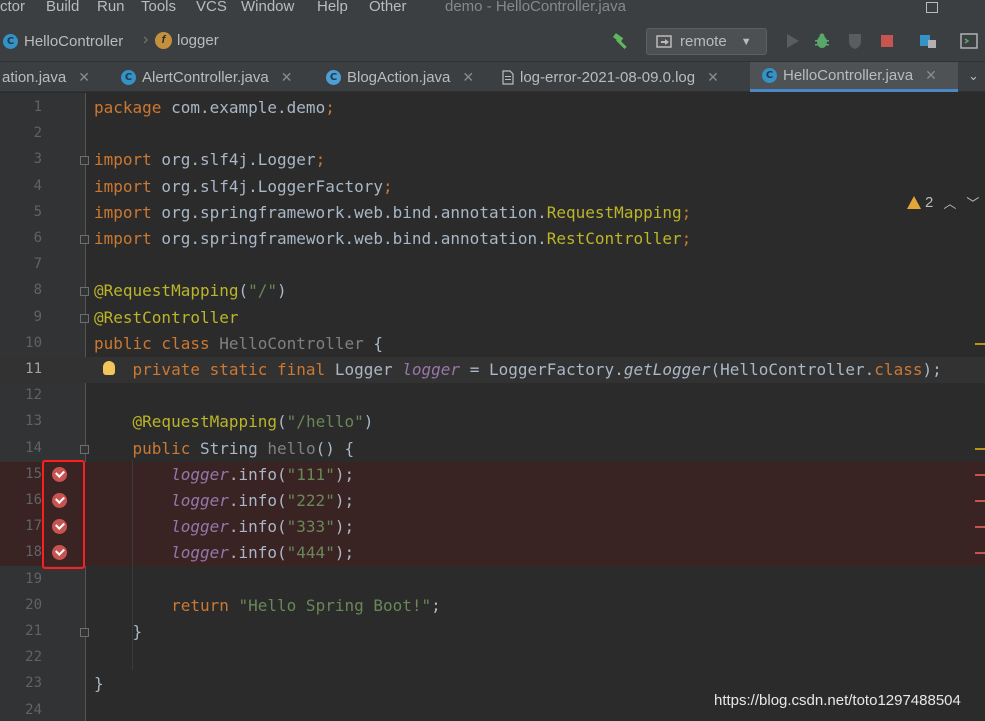 This screenshot has height=721, width=985. I want to click on code-line: 19, so click(492, 580).